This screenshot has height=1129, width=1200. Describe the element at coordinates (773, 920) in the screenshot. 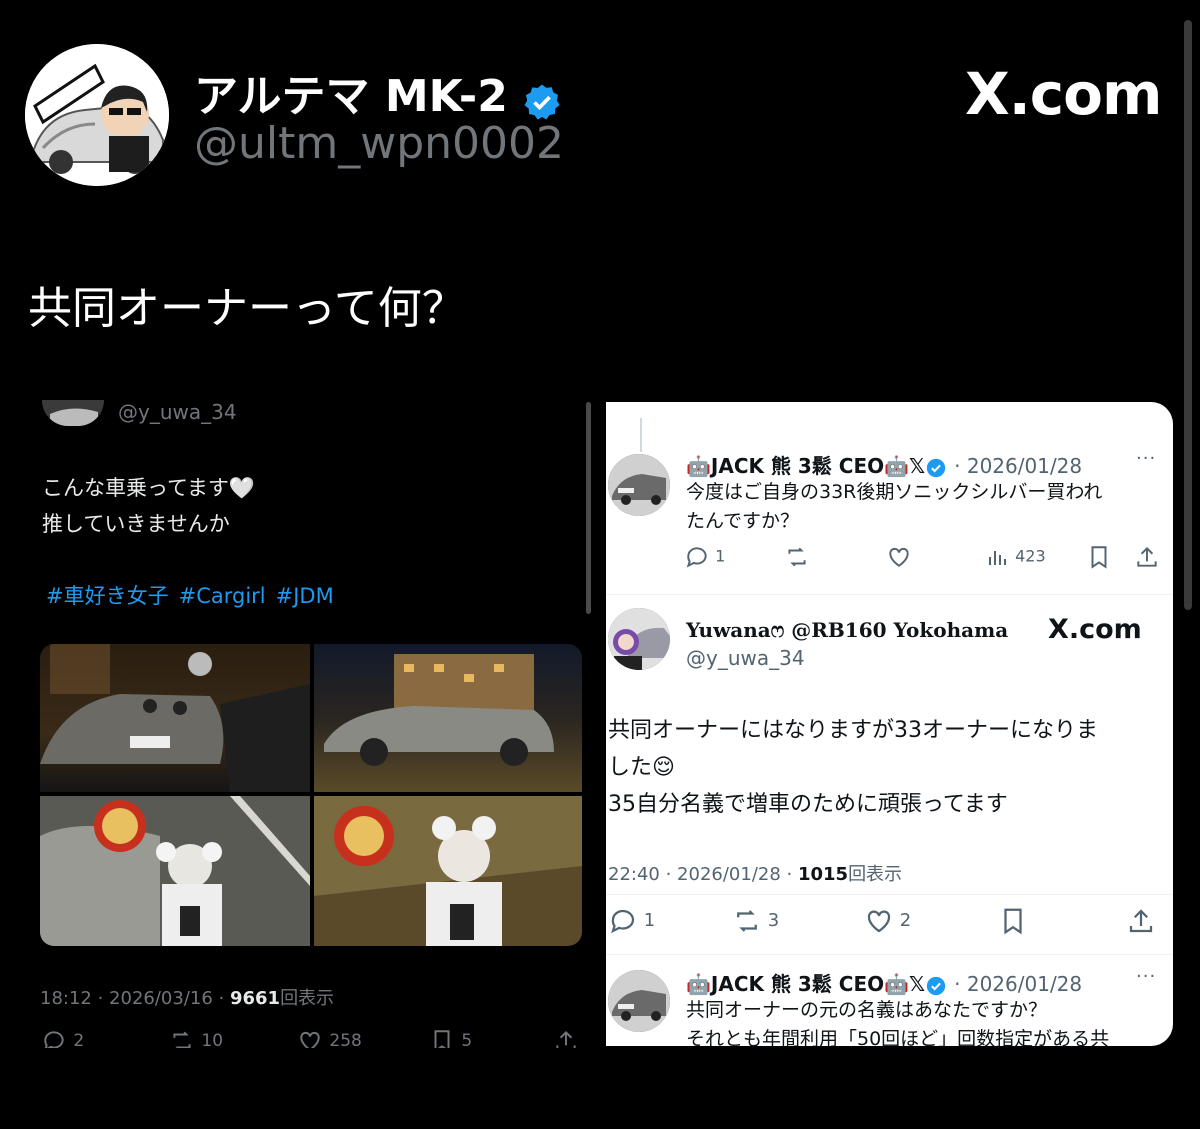

I see `repost-count: 3` at that location.